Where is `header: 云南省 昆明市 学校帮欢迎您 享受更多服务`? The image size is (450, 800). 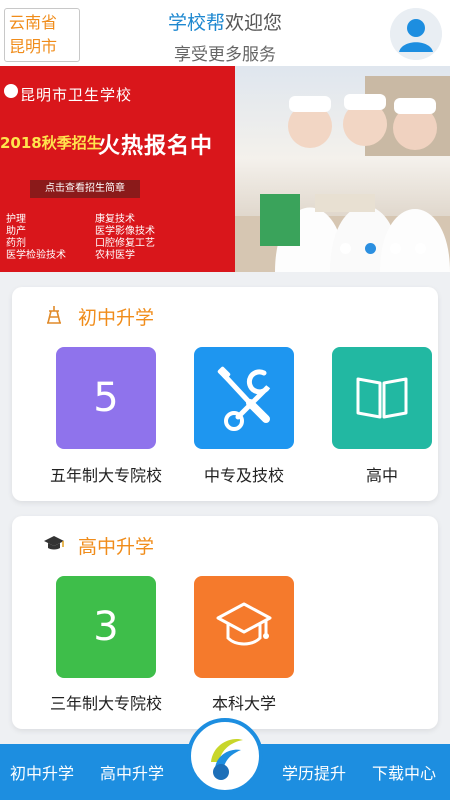
header: 云南省 昆明市 学校帮欢迎您 享受更多服务 is located at coordinates (225, 33).